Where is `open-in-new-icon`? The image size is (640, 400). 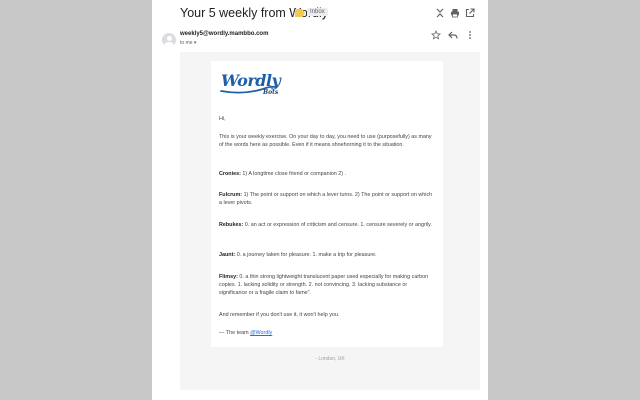 open-in-new-icon is located at coordinates (470, 13).